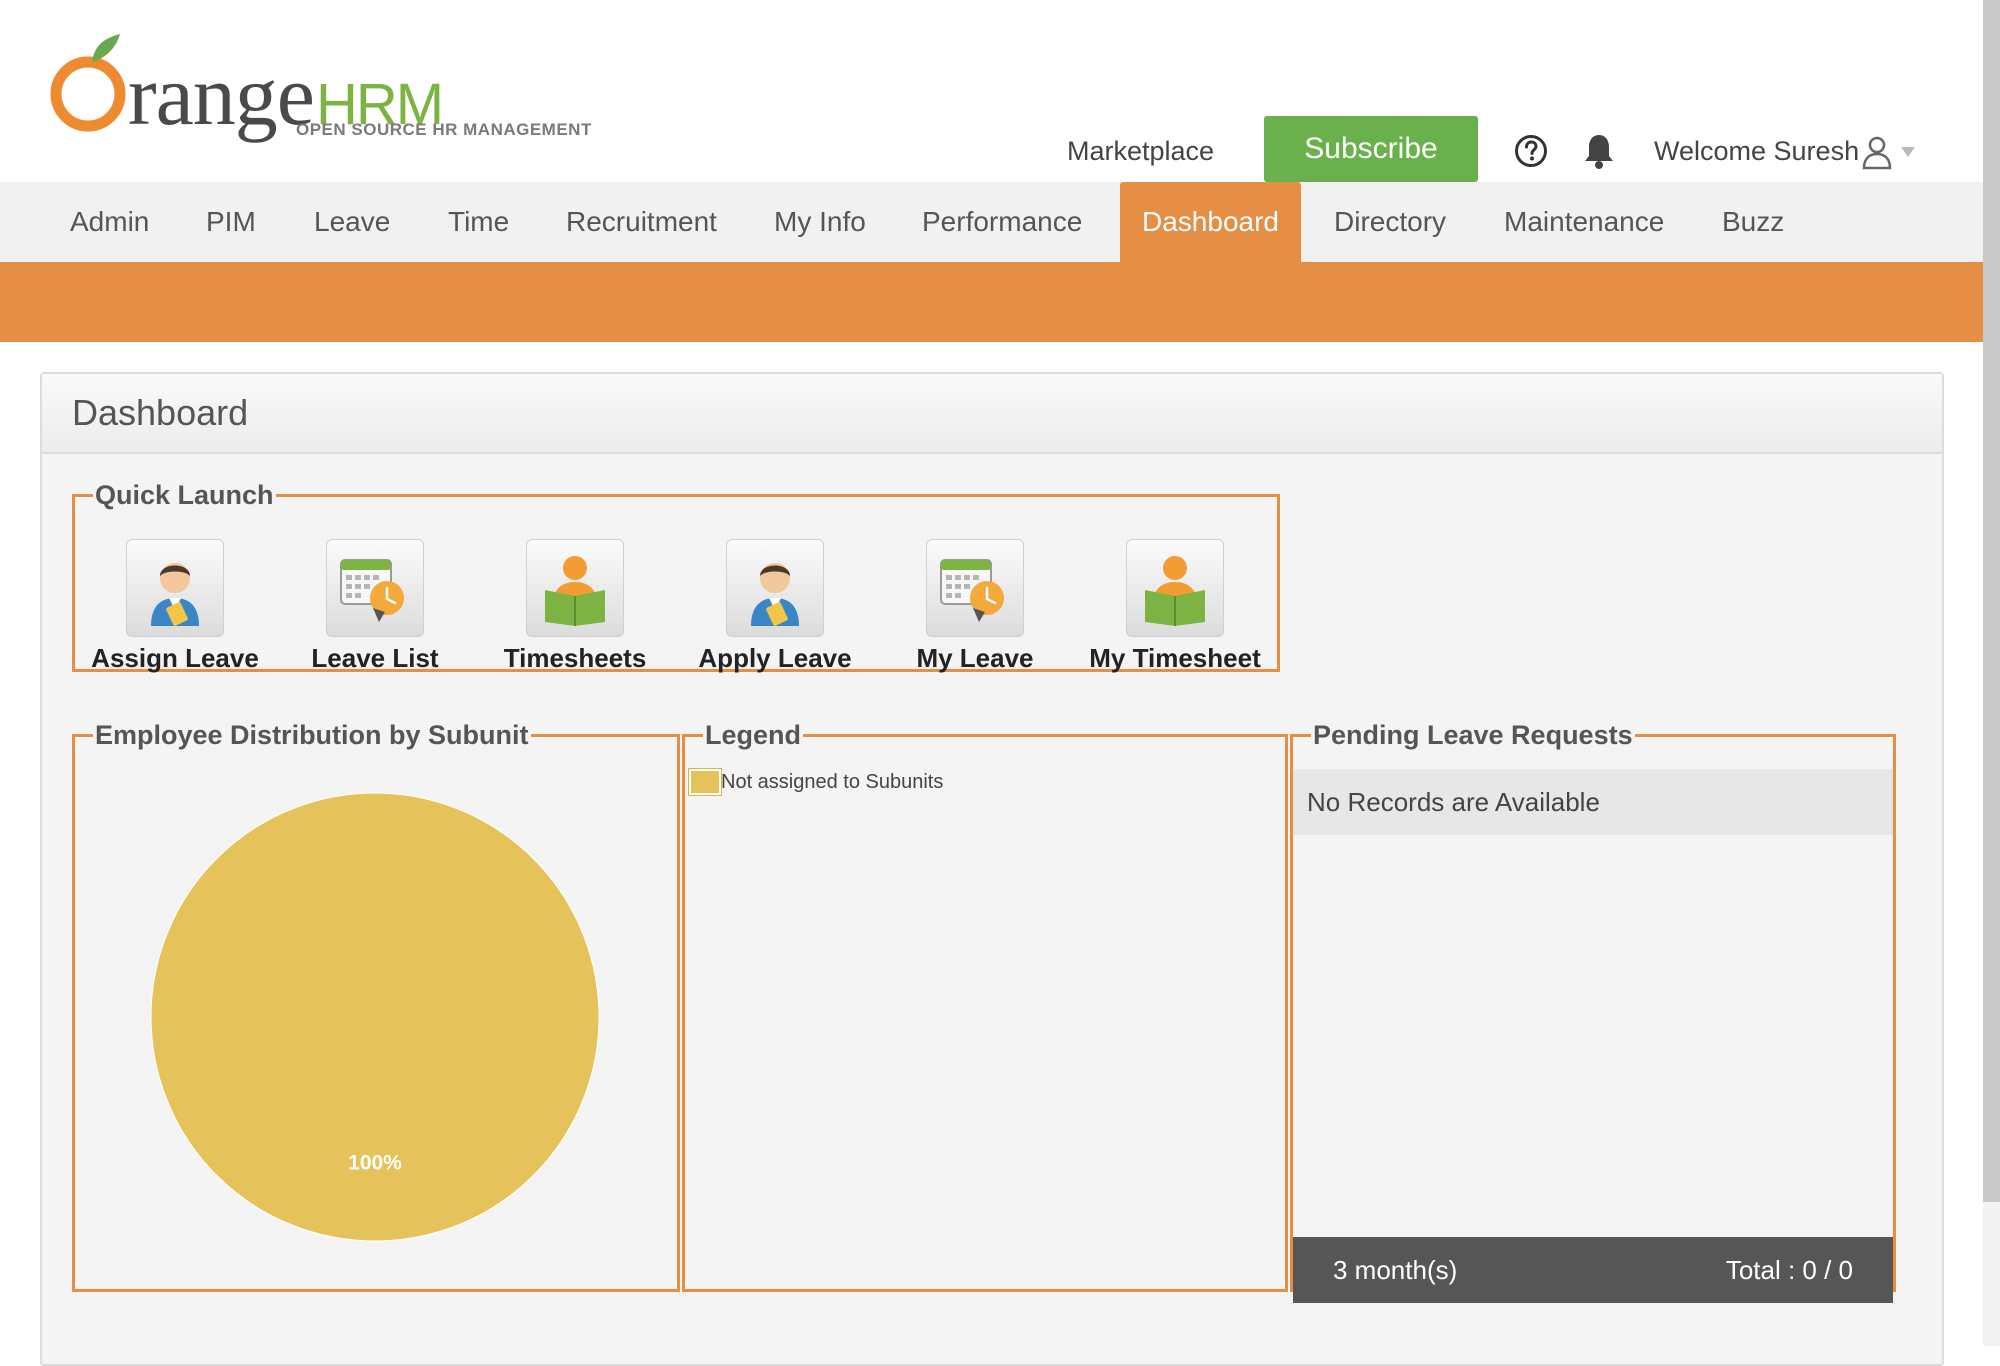 The image size is (2000, 1366). I want to click on quick-launch-assign-leave: Assign Leave, so click(175, 606).